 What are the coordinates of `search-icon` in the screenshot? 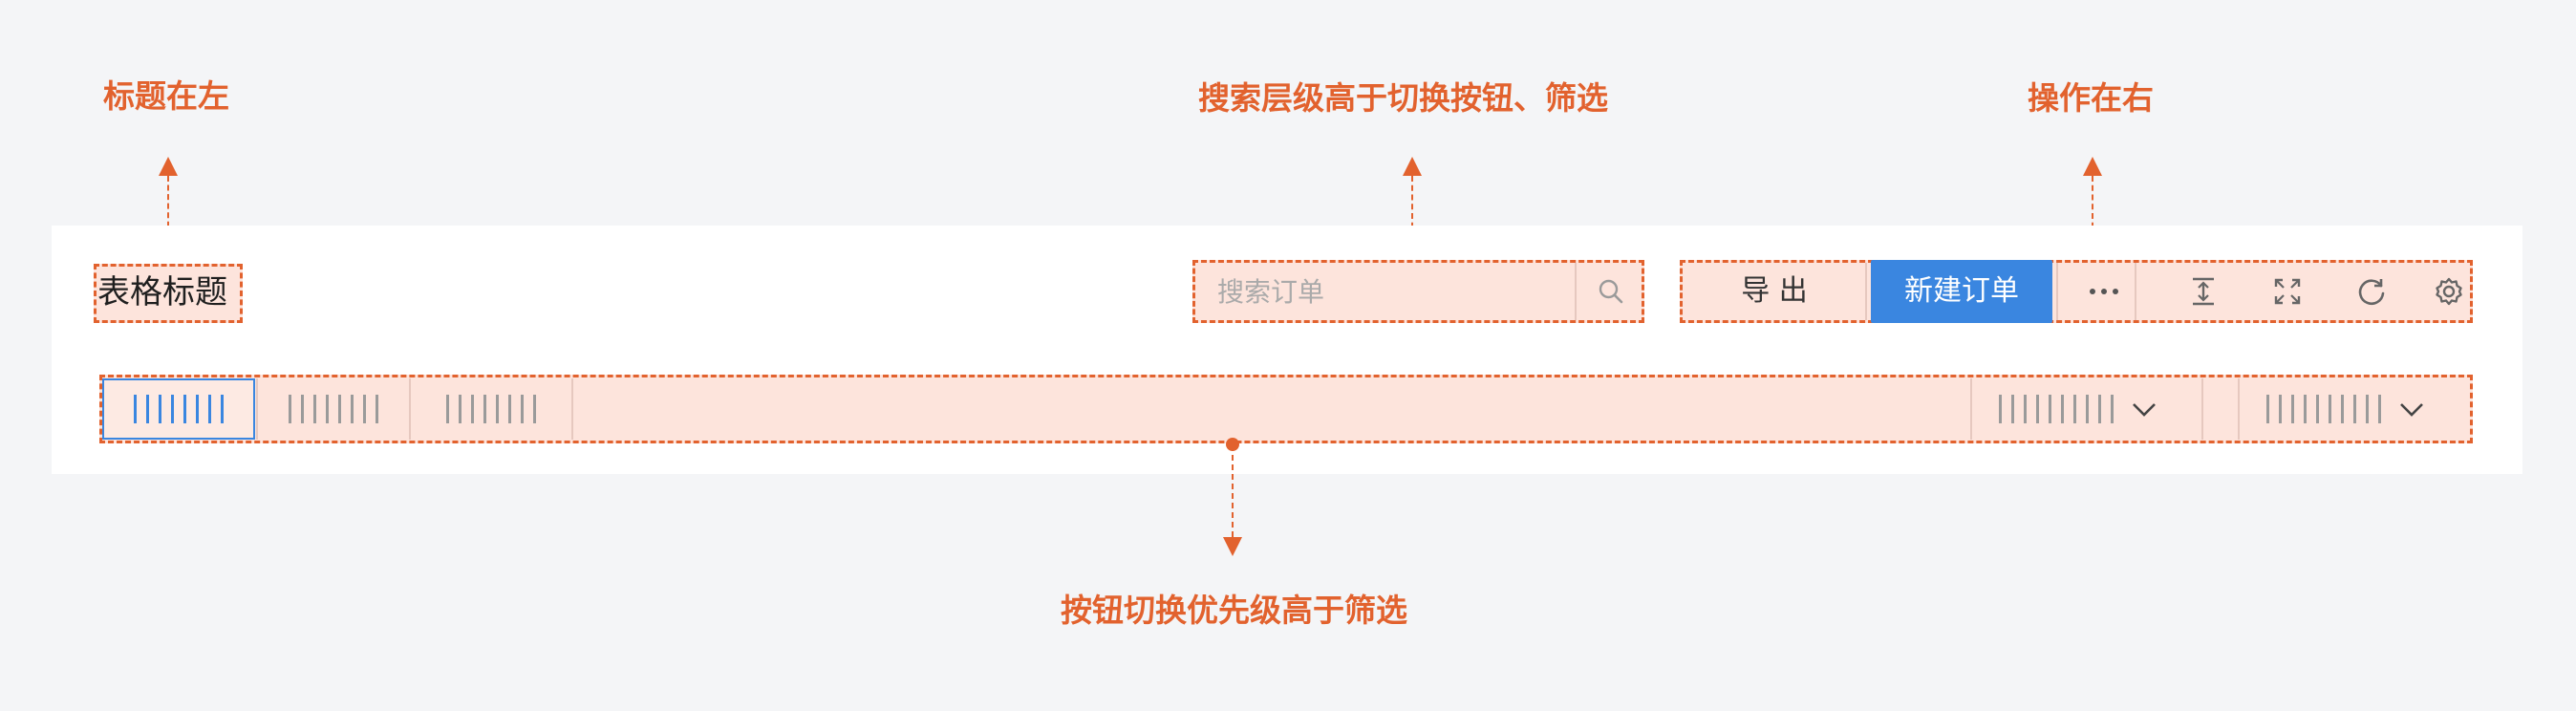 It's located at (1611, 292).